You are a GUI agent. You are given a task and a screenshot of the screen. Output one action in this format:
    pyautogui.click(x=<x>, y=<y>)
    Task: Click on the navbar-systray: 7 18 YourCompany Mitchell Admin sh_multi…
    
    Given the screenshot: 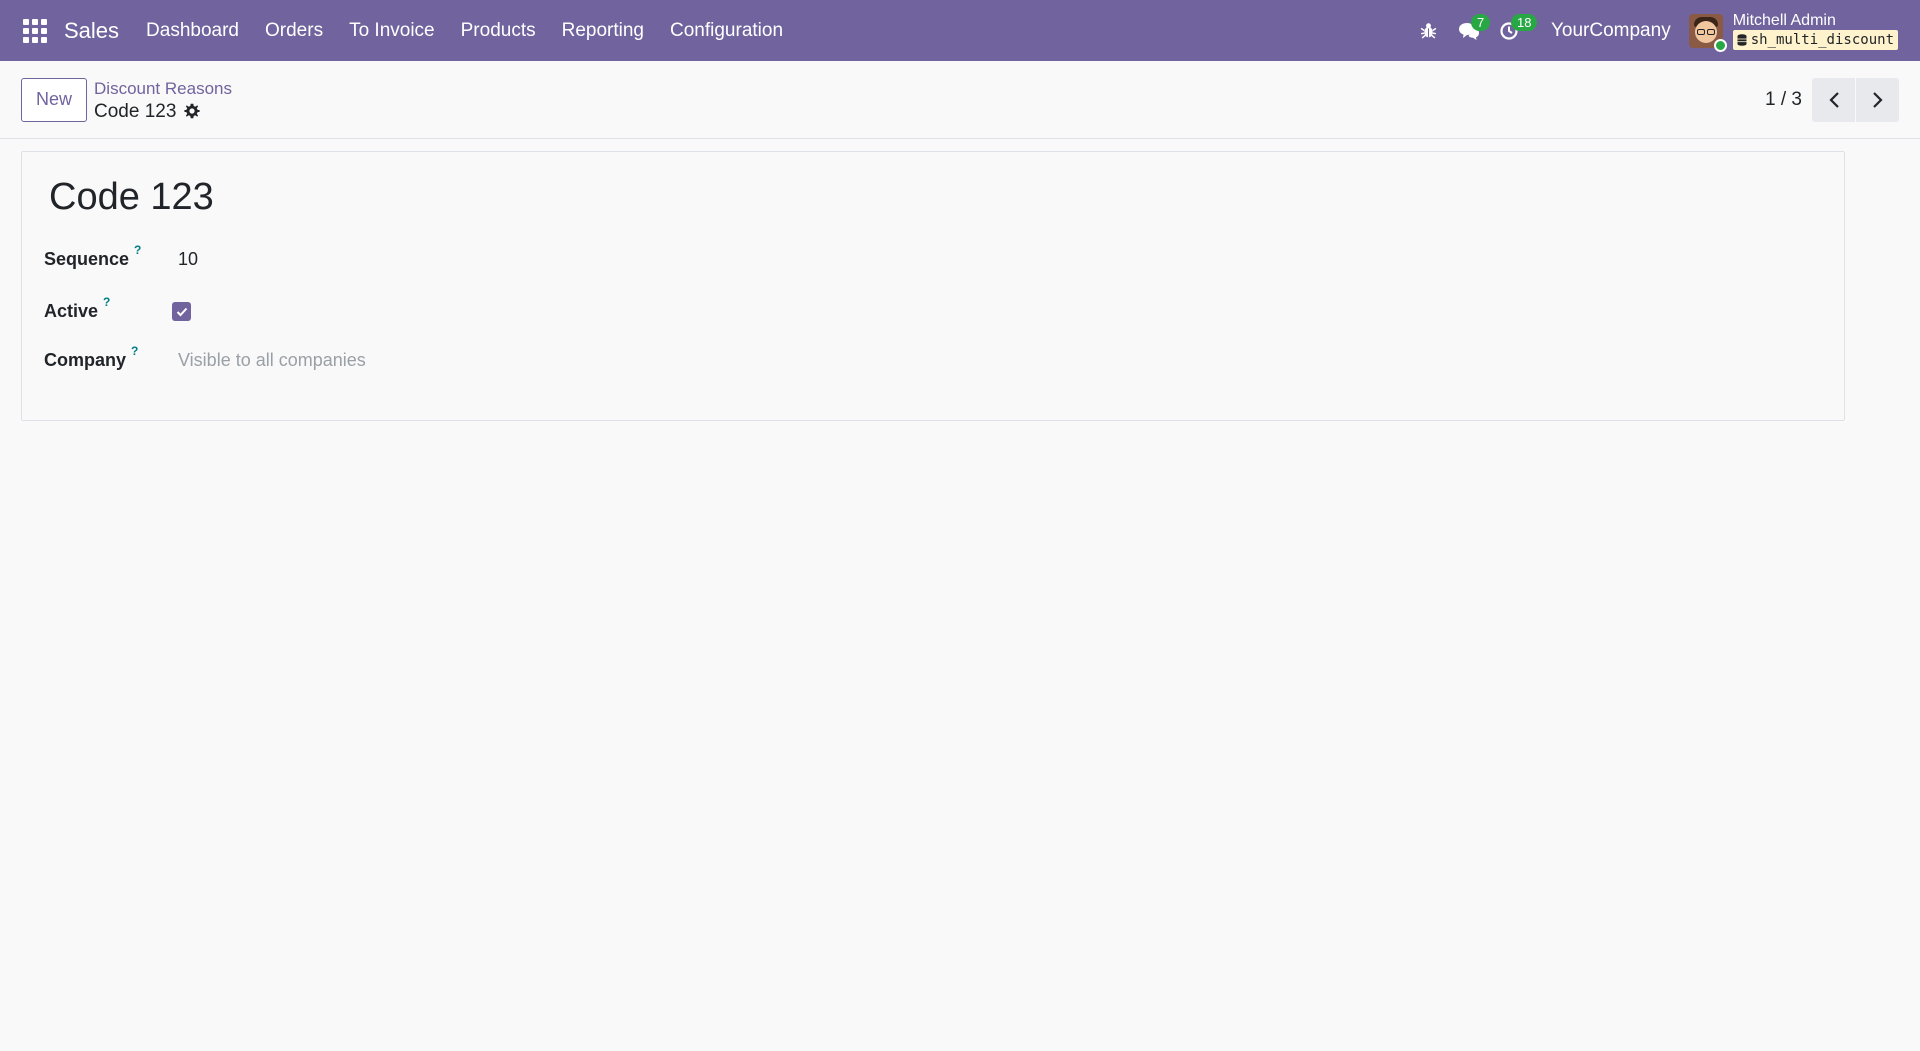 What is the action you would take?
    pyautogui.click(x=1664, y=30)
    